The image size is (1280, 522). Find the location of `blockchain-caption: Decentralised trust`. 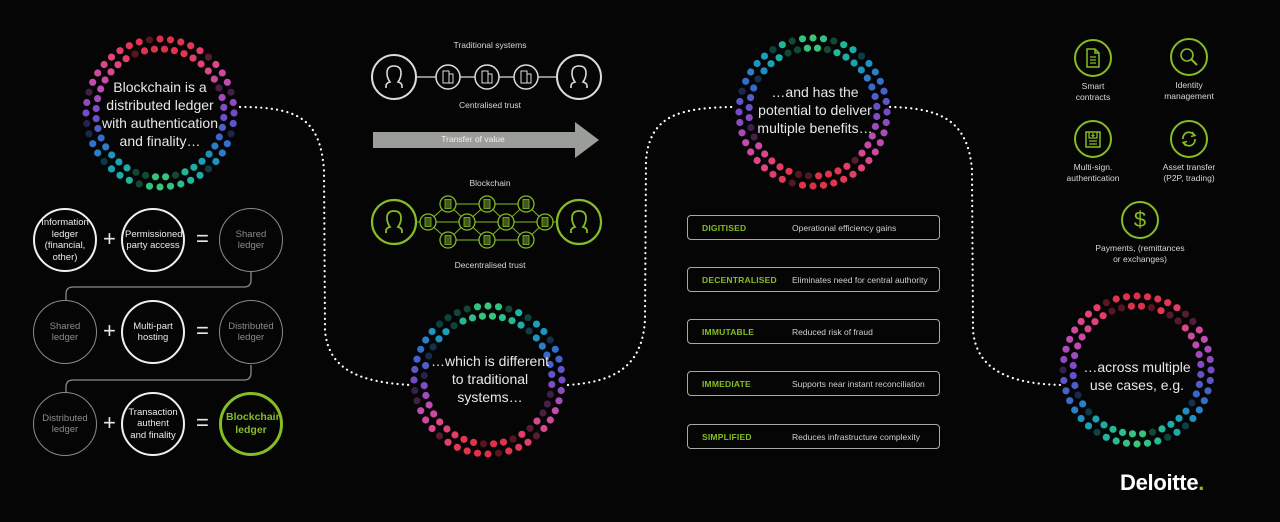

blockchain-caption: Decentralised trust is located at coordinates (490, 265).